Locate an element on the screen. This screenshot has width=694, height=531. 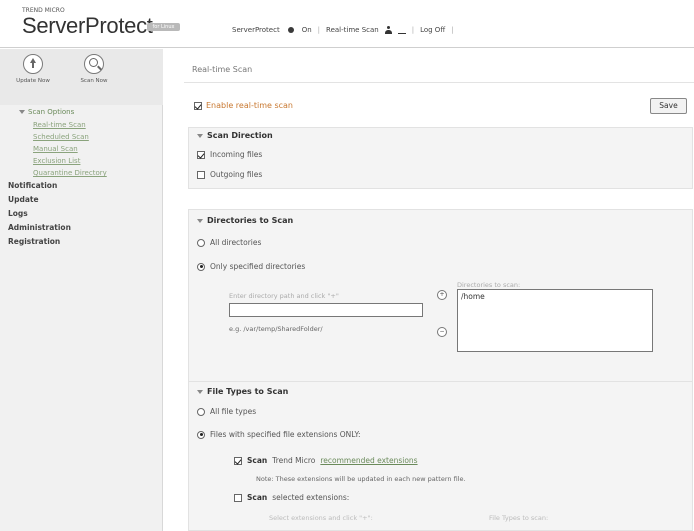
incoming-files-label: Incoming files is located at coordinates (236, 154).